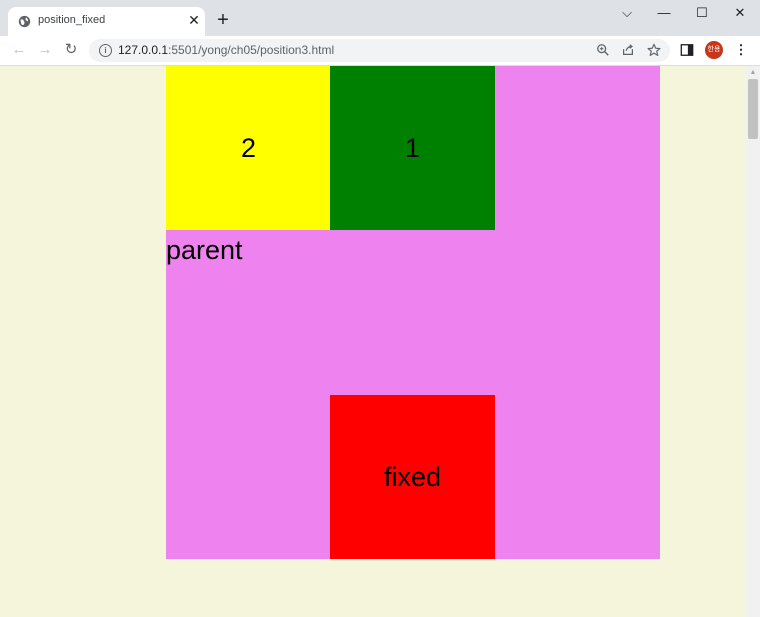 The width and height of the screenshot is (760, 617). I want to click on globe-icon, so click(24, 21).